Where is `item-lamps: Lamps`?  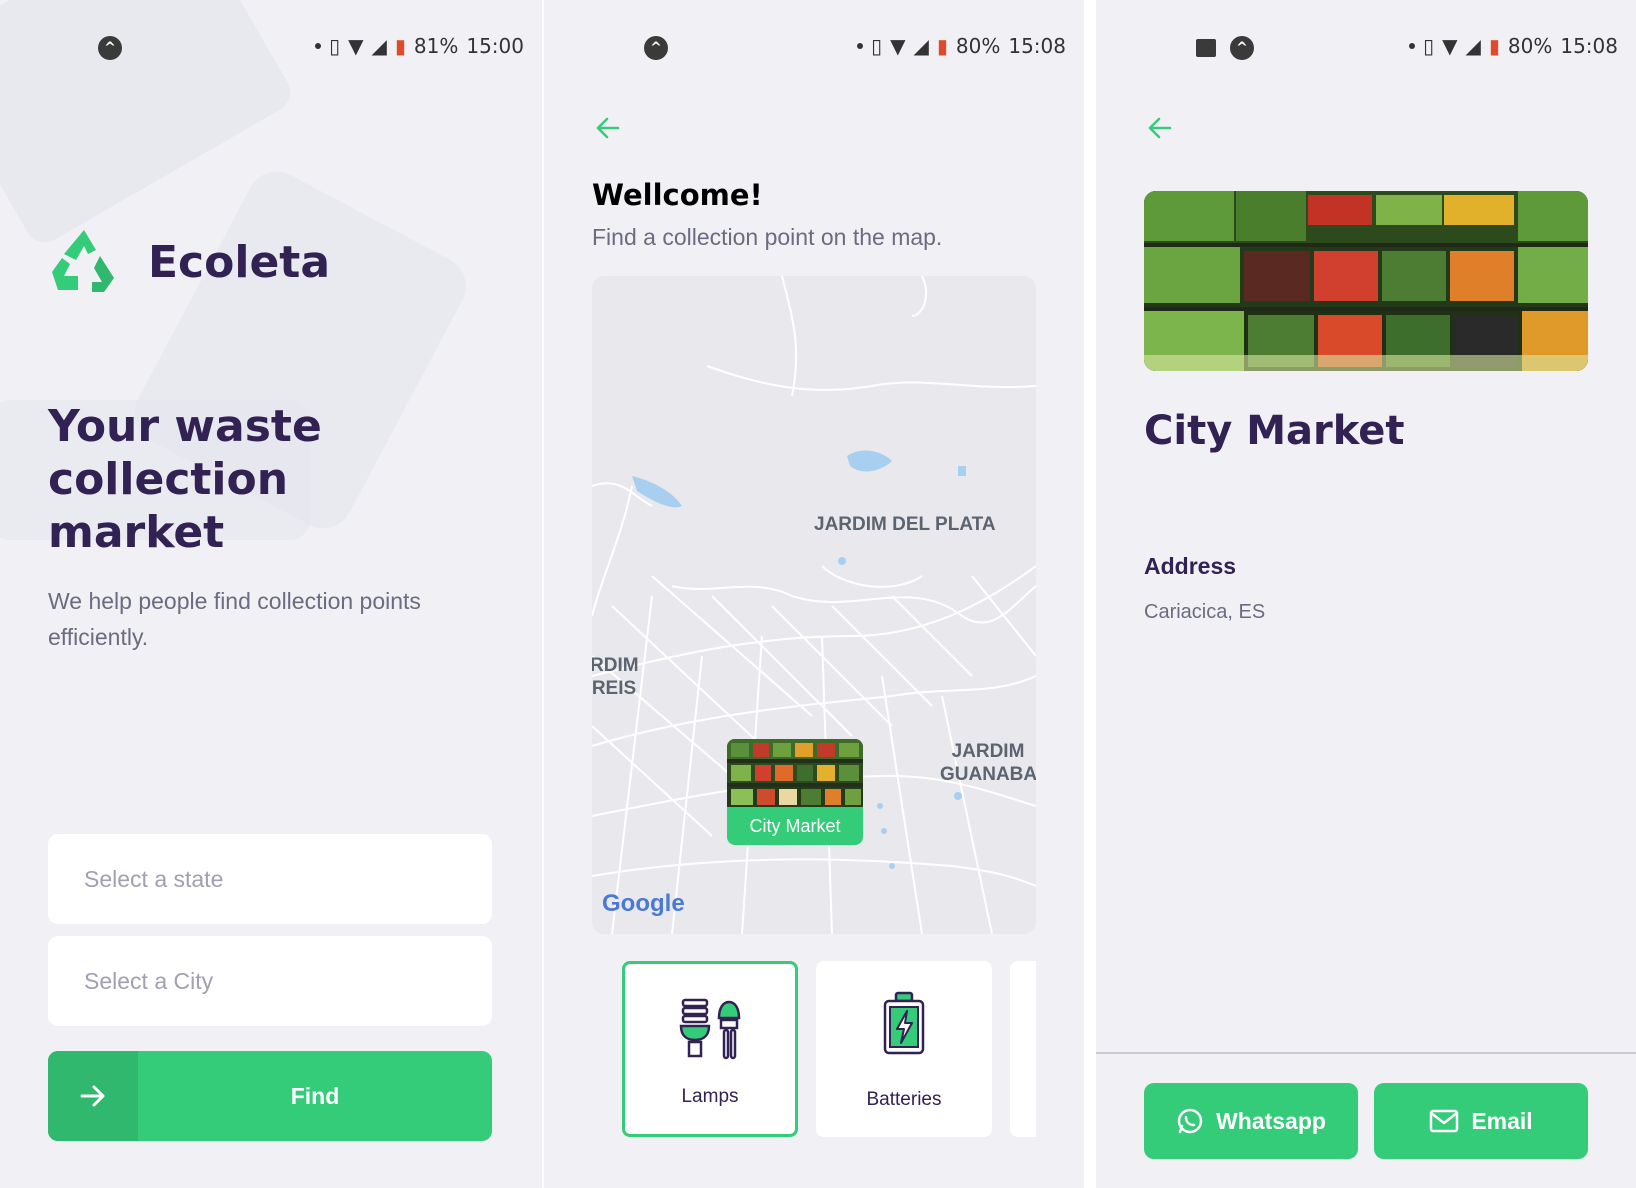
item-lamps: Lamps is located at coordinates (710, 1049).